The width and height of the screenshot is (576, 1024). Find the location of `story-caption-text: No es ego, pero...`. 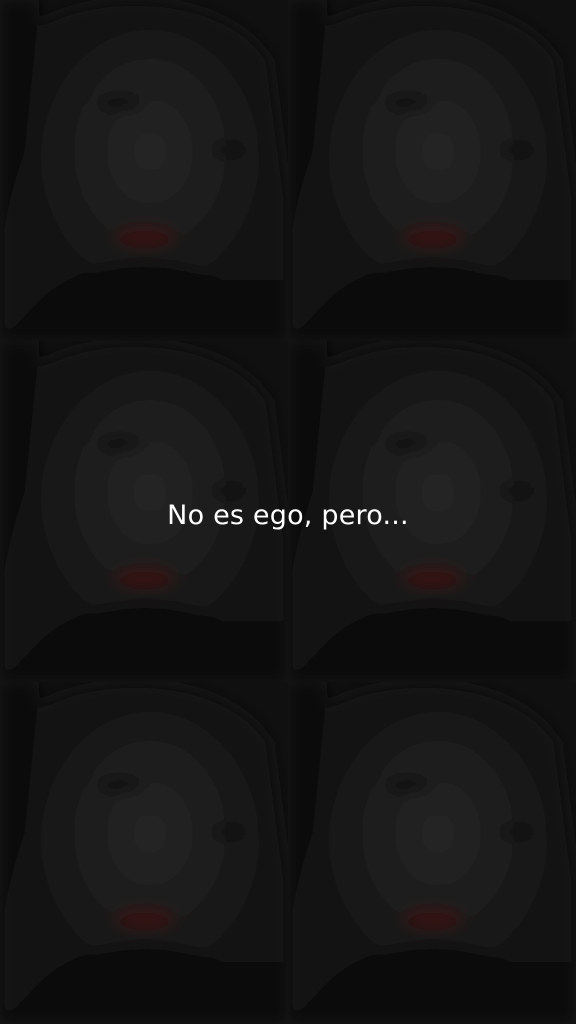

story-caption-text: No es ego, pero... is located at coordinates (288, 515).